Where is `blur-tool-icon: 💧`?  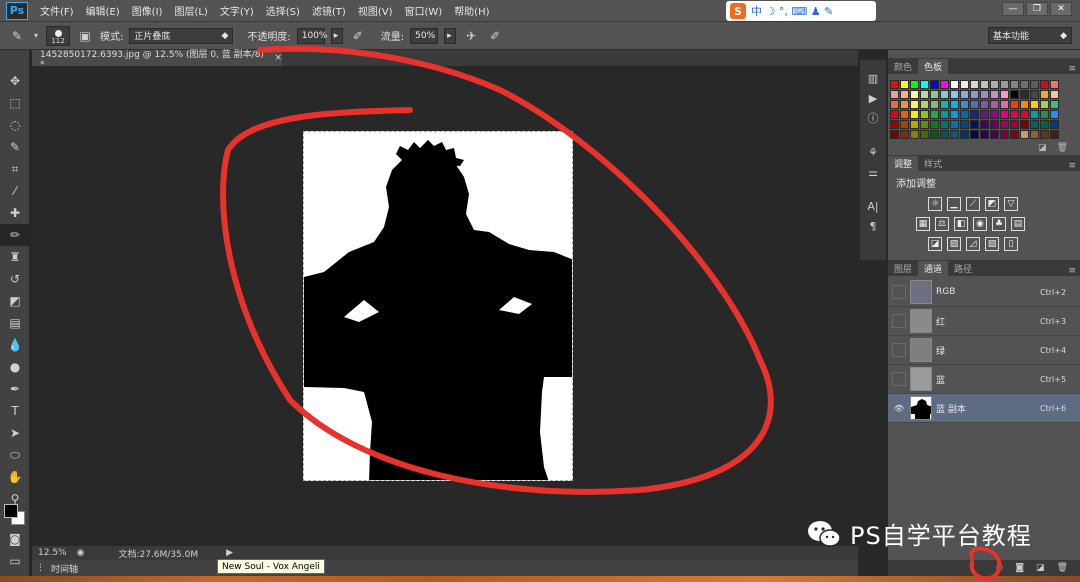
blur-tool-icon: 💧 is located at coordinates (15, 345).